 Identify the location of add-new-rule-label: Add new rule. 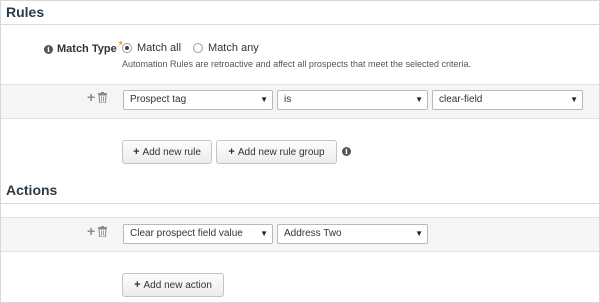
(171, 152).